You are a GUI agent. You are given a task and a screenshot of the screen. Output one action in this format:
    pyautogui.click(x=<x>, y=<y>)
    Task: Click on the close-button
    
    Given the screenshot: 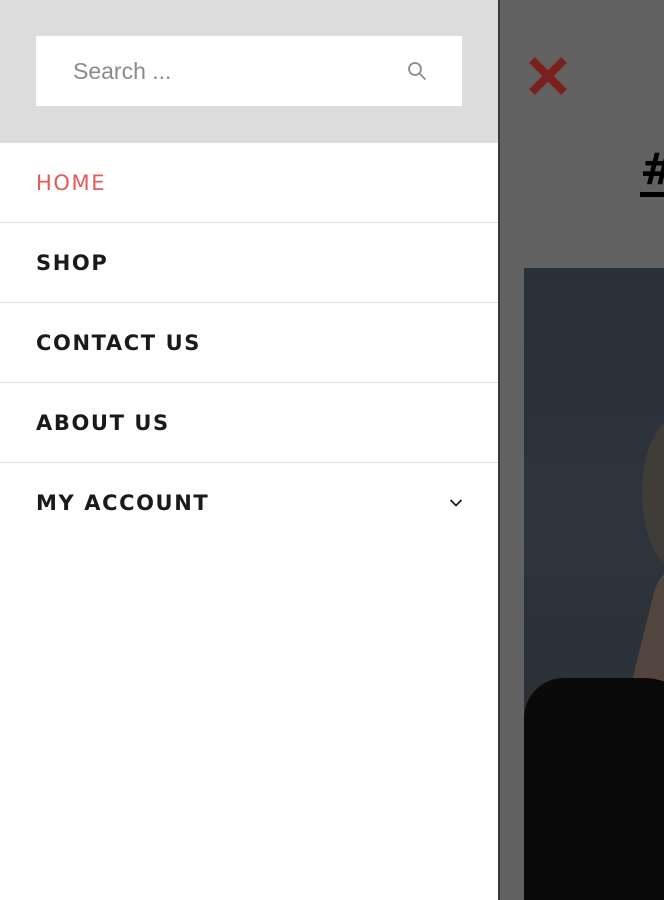 What is the action you would take?
    pyautogui.click(x=548, y=76)
    